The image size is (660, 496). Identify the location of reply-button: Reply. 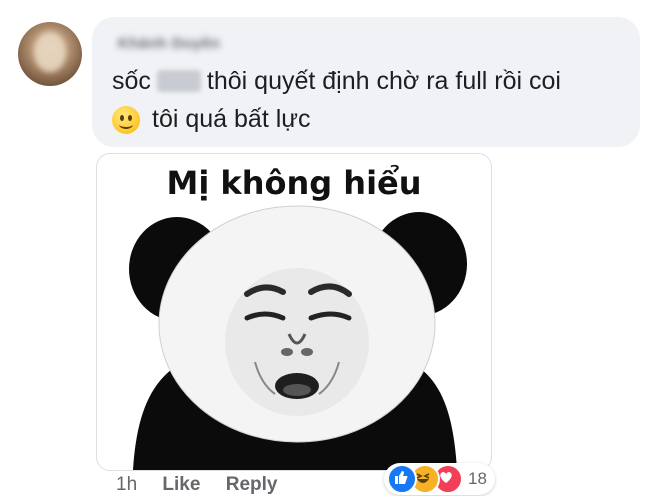
(252, 484).